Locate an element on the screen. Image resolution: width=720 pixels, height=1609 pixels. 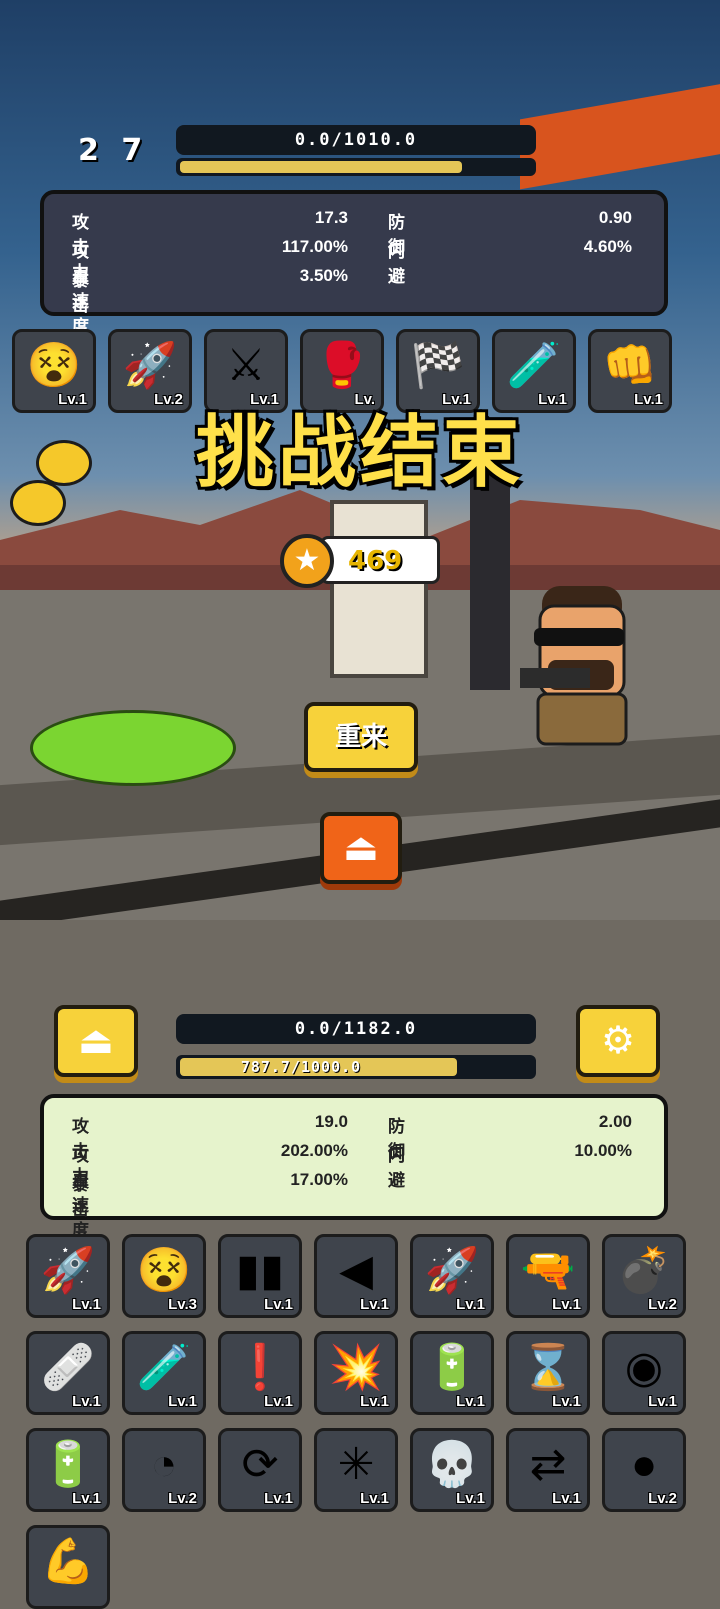
arrow-left-icon: ◀ is located at coordinates (356, 1270).